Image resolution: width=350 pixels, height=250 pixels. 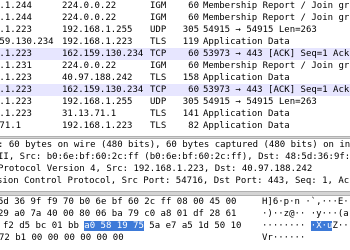 I want to click on hex-before: 72 b1 00 00 00 00 00 00, so click(x=62, y=238).